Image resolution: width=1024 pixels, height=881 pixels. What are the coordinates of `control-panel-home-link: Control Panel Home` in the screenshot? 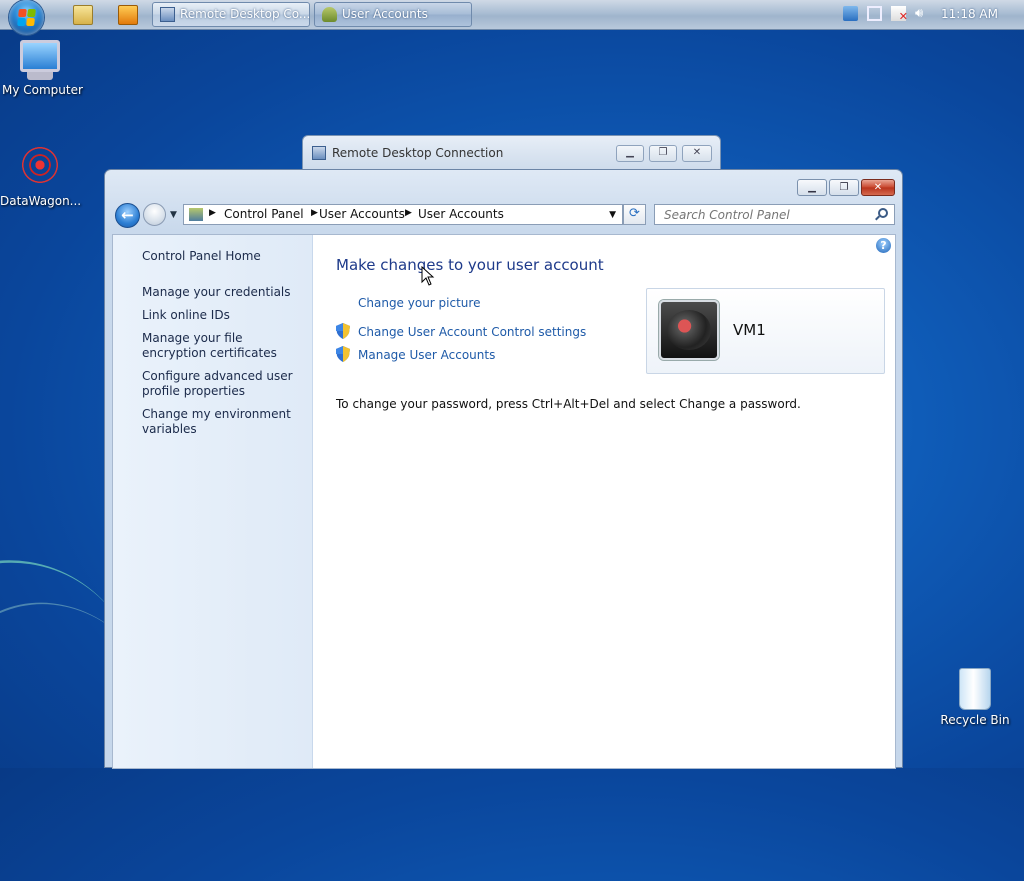 It's located at (222, 256).